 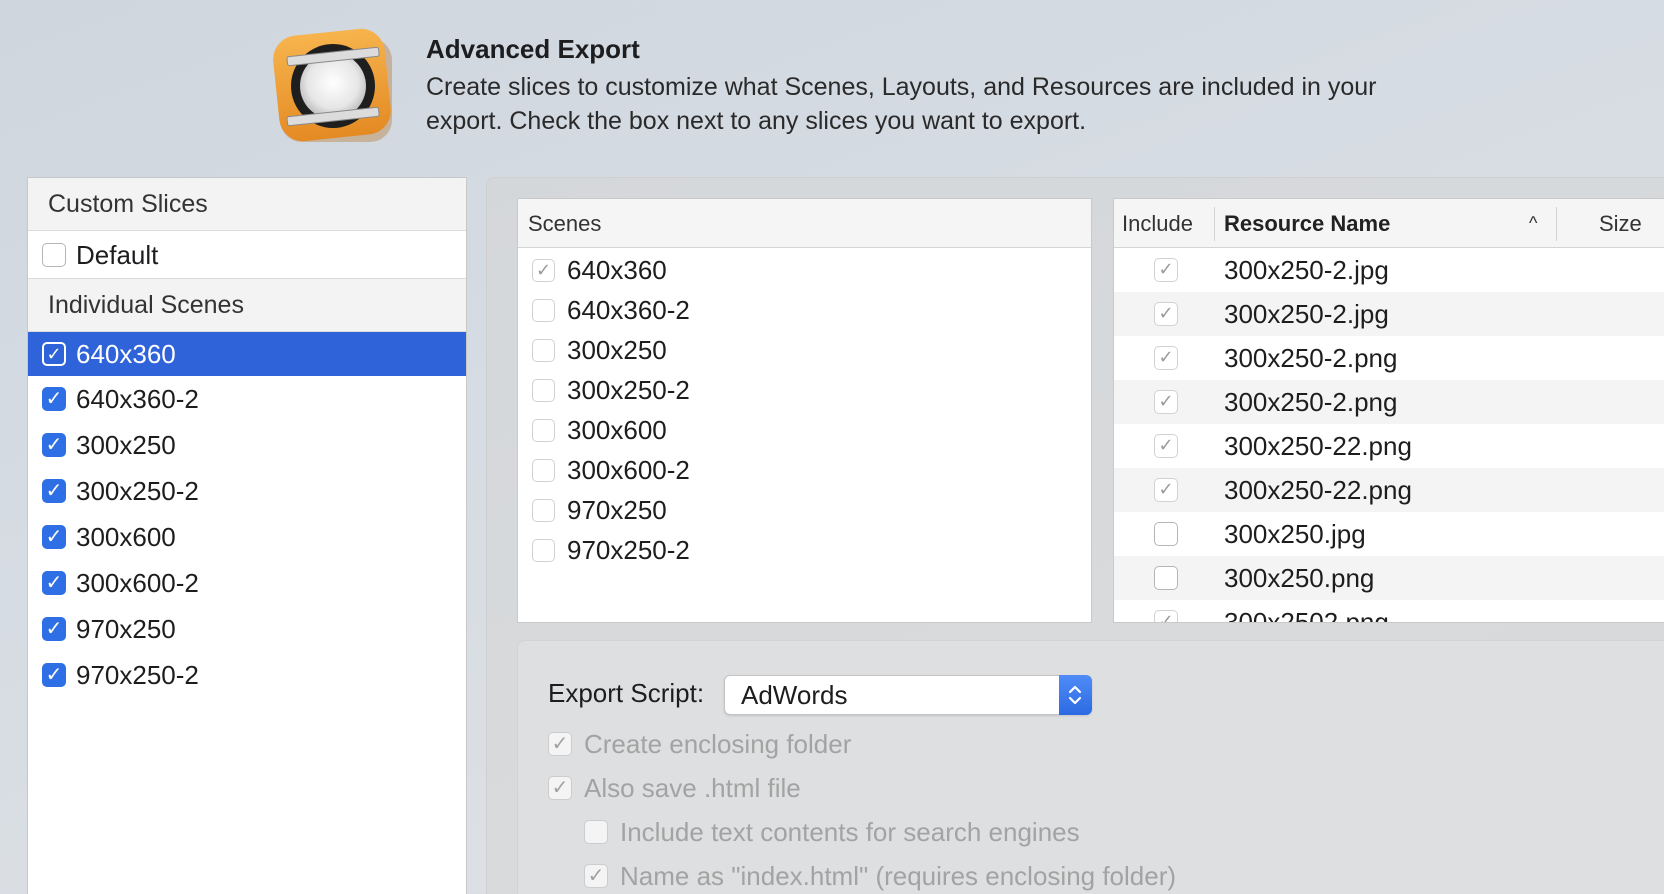 What do you see at coordinates (794, 695) in the screenshot?
I see `export-script-value: AdWords` at bounding box center [794, 695].